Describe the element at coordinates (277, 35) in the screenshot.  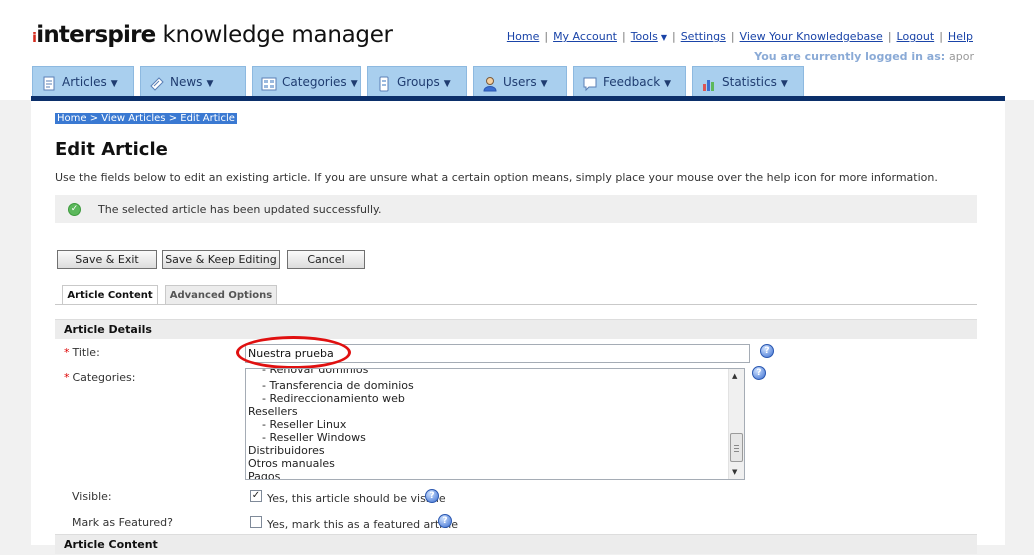
I see `logo-product: knowledge manager` at that location.